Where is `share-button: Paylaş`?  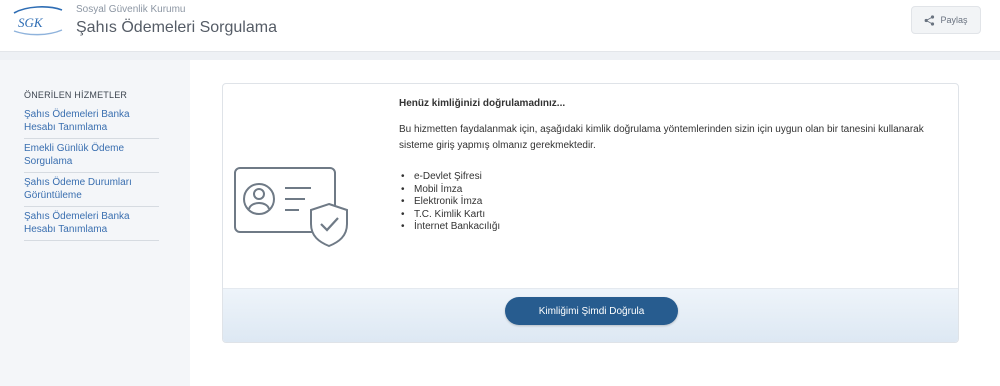 share-button: Paylaş is located at coordinates (946, 20).